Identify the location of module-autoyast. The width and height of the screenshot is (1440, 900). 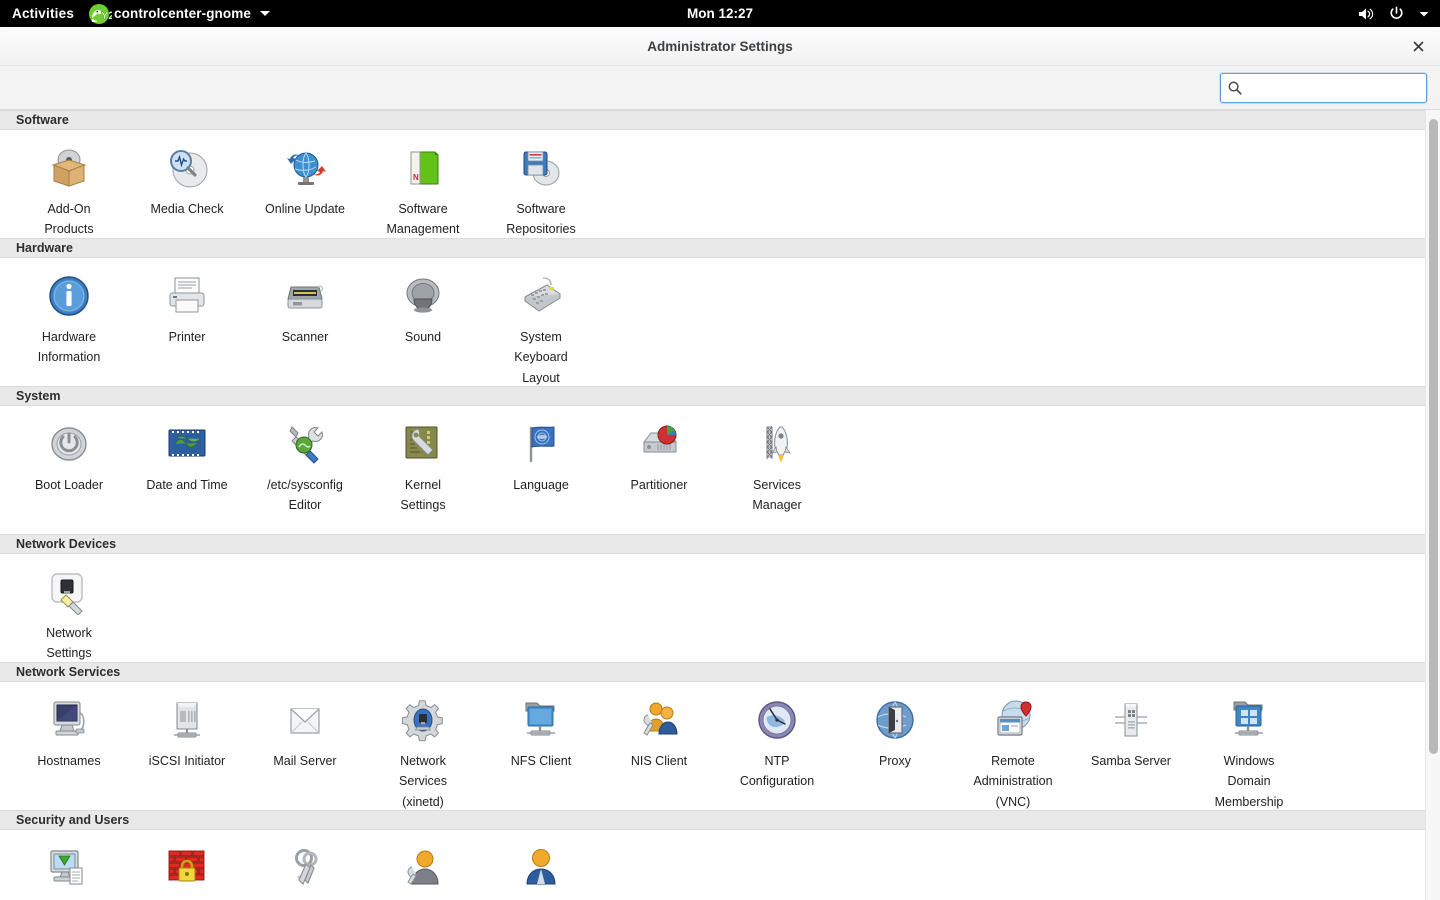
(69, 868).